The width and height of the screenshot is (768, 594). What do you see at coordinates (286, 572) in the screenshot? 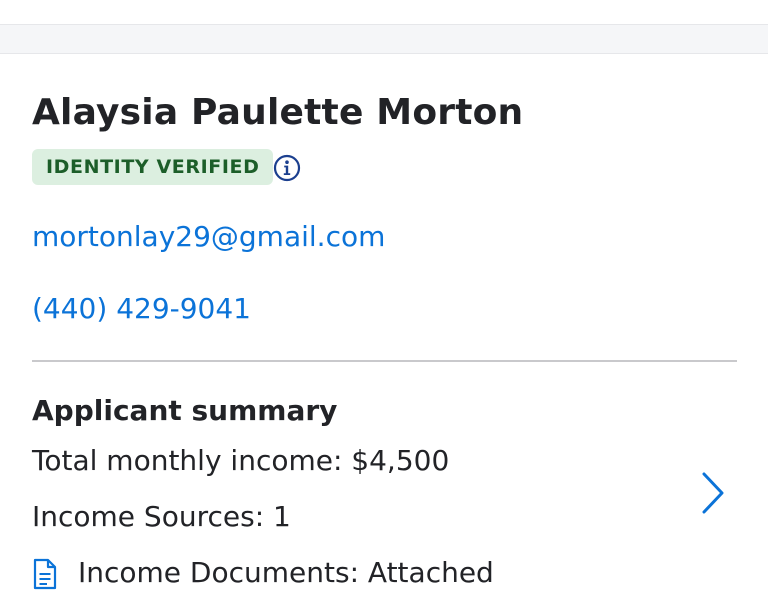
I see `income-documents-status: Income Documents: Attached` at bounding box center [286, 572].